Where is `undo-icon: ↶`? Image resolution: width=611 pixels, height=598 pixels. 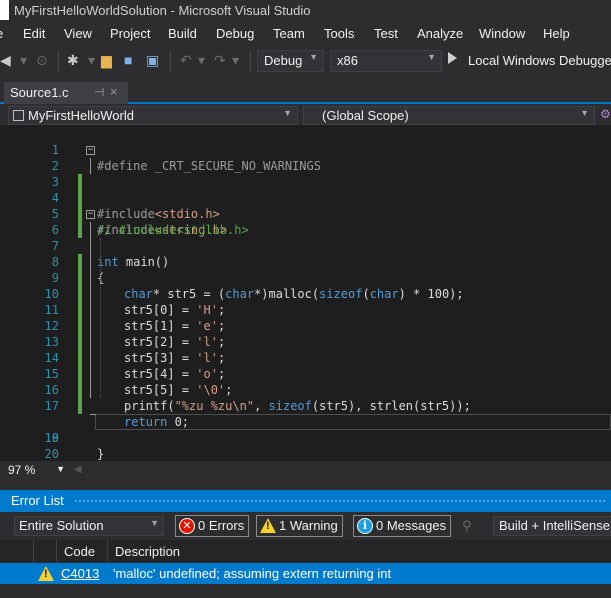
undo-icon: ↶ is located at coordinates (186, 60).